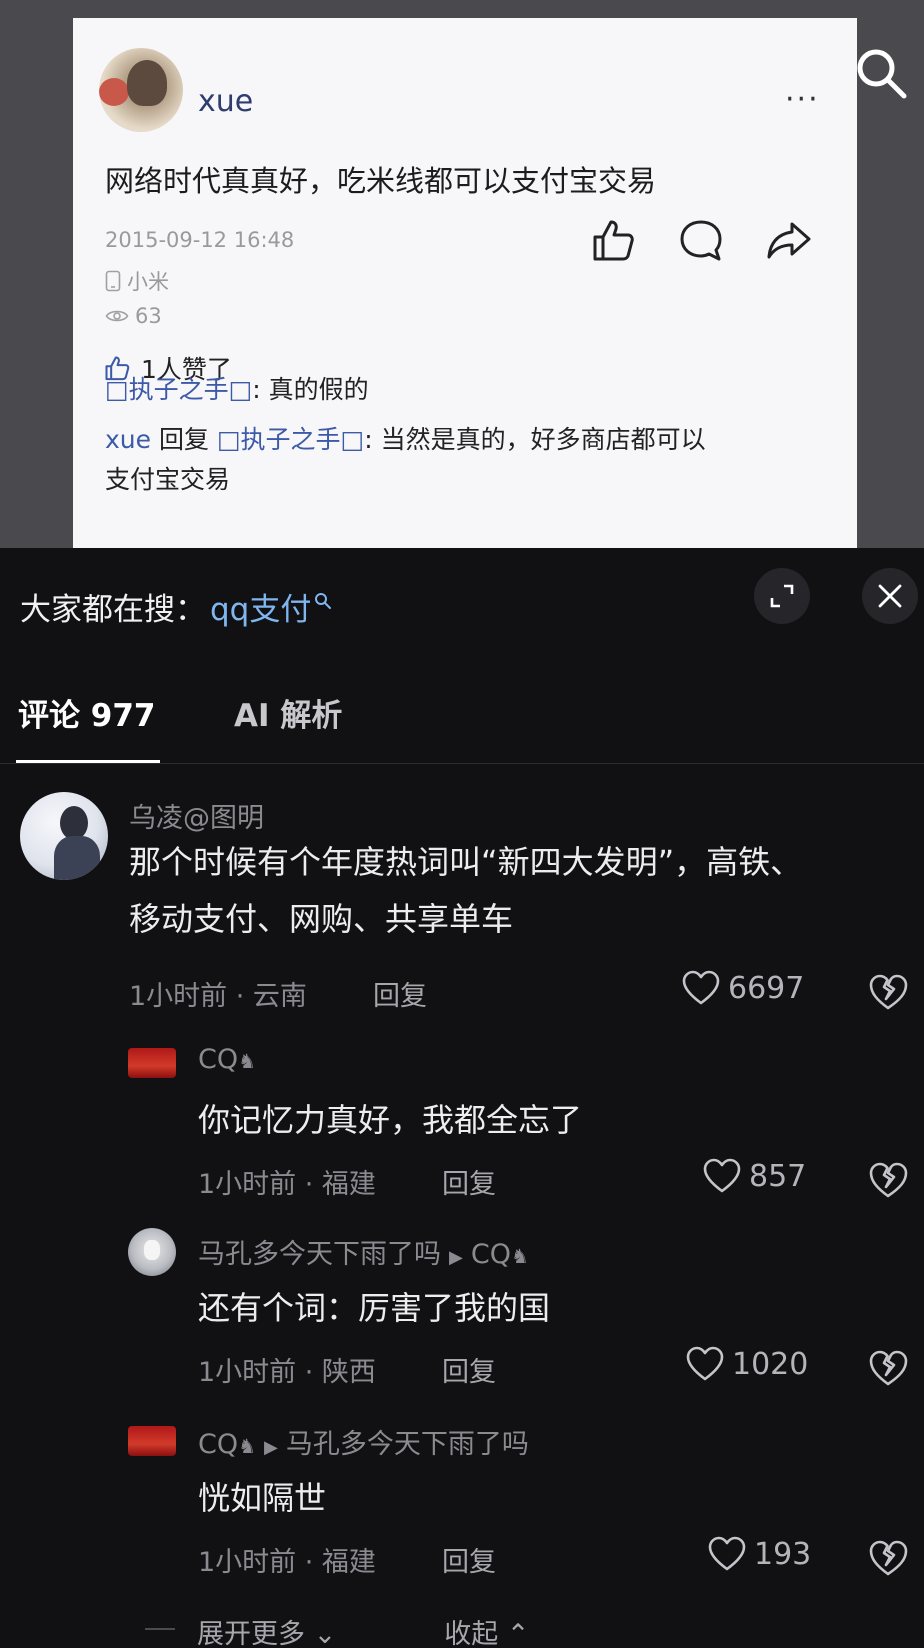 The height and width of the screenshot is (1648, 924). I want to click on comment-author: CQ♞ ▶ 马孔多今天下雨了吗, so click(363, 1441).